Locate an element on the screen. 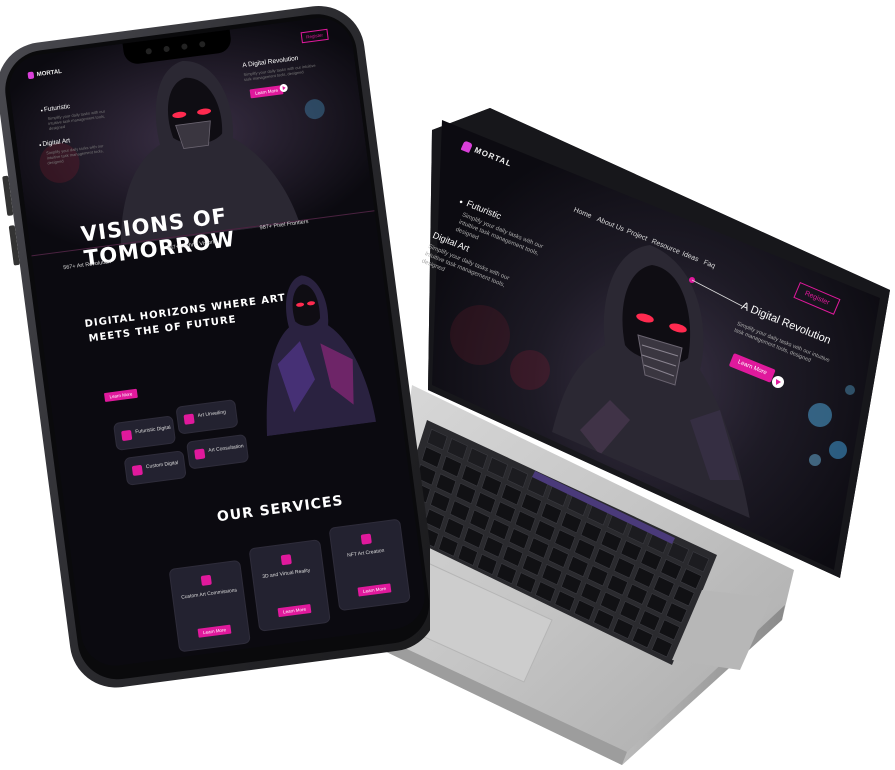  nav-ideas: Ideas is located at coordinates (690, 257).